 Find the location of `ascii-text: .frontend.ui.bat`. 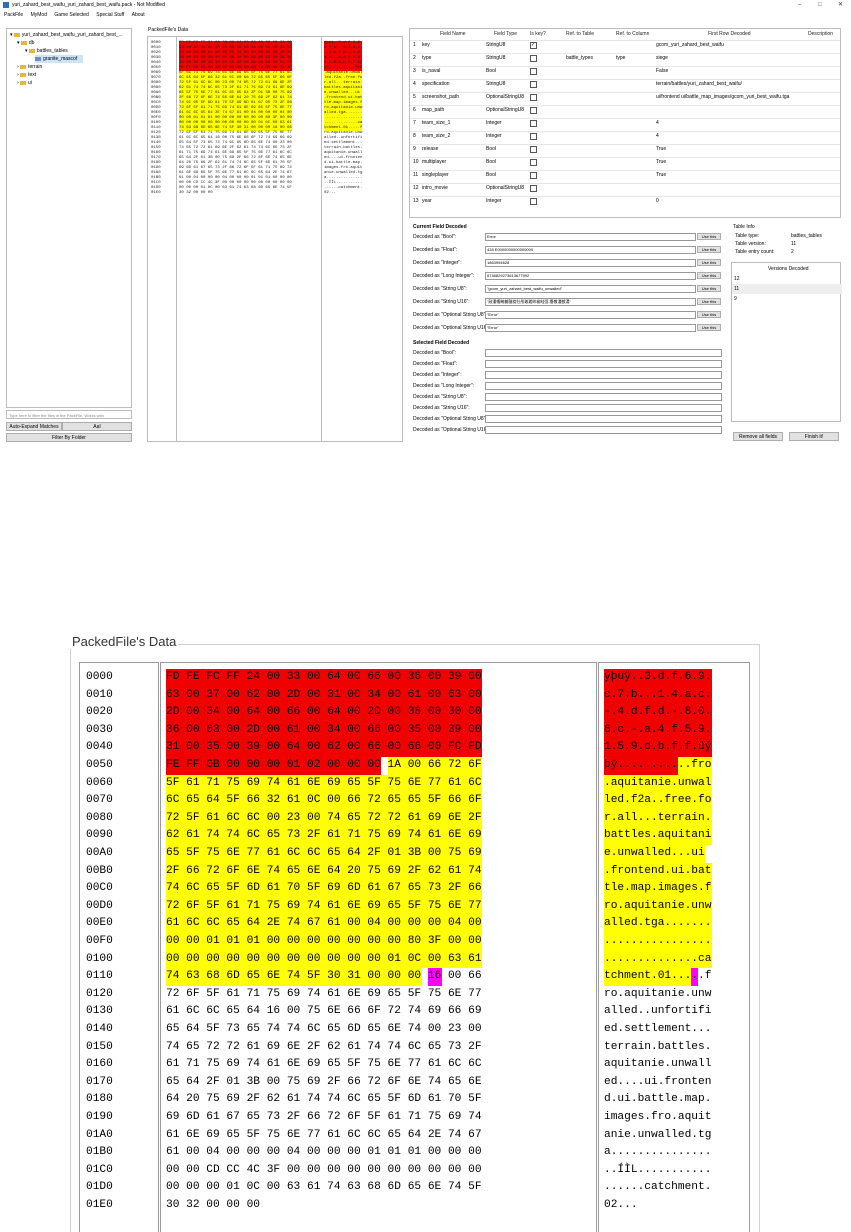

ascii-text: .frontend.ui.bat is located at coordinates (657, 872).